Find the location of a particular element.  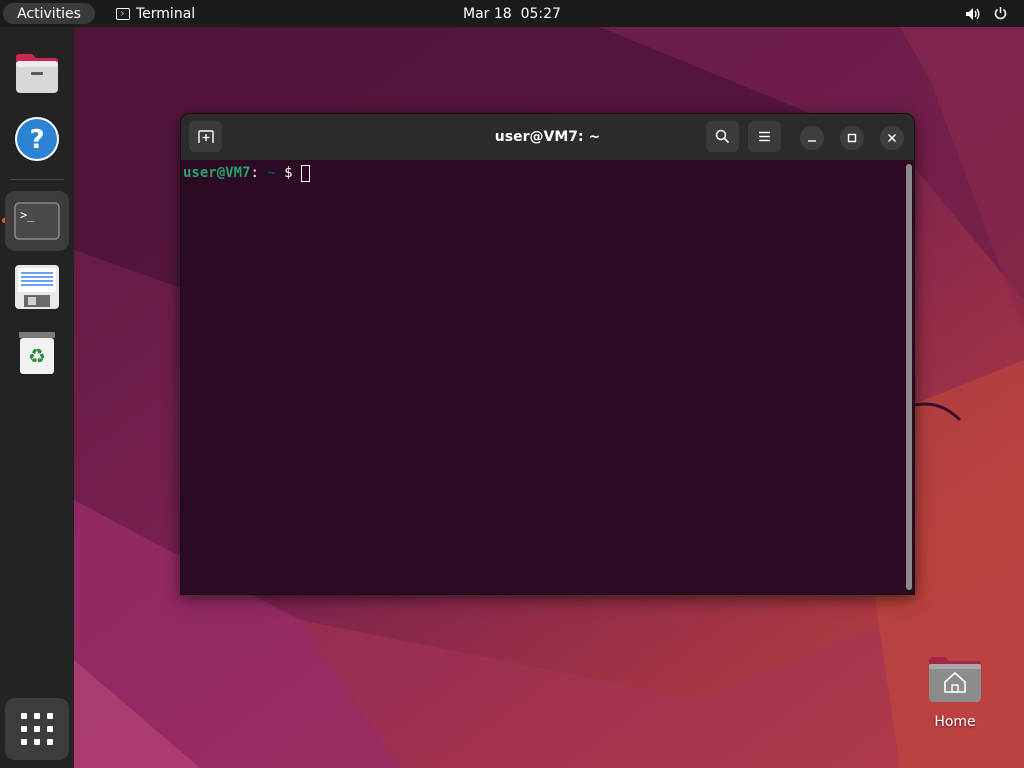

system-menu-button is located at coordinates (986, 13).